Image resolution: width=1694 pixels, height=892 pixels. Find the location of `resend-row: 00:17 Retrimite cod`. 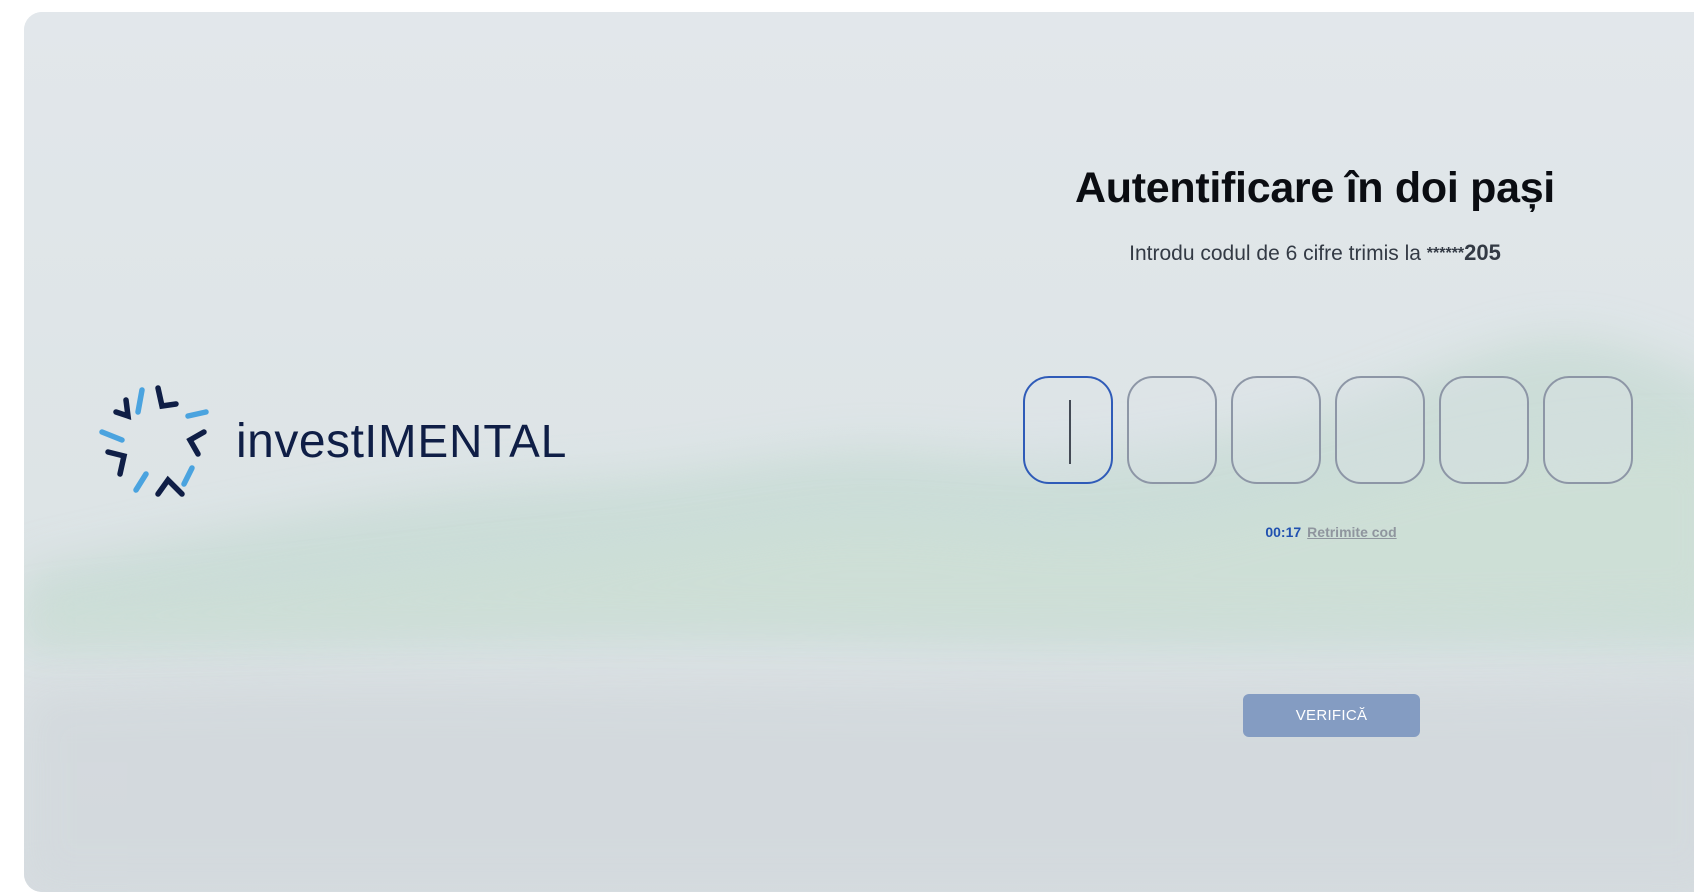

resend-row: 00:17 Retrimite cod is located at coordinates (1331, 532).